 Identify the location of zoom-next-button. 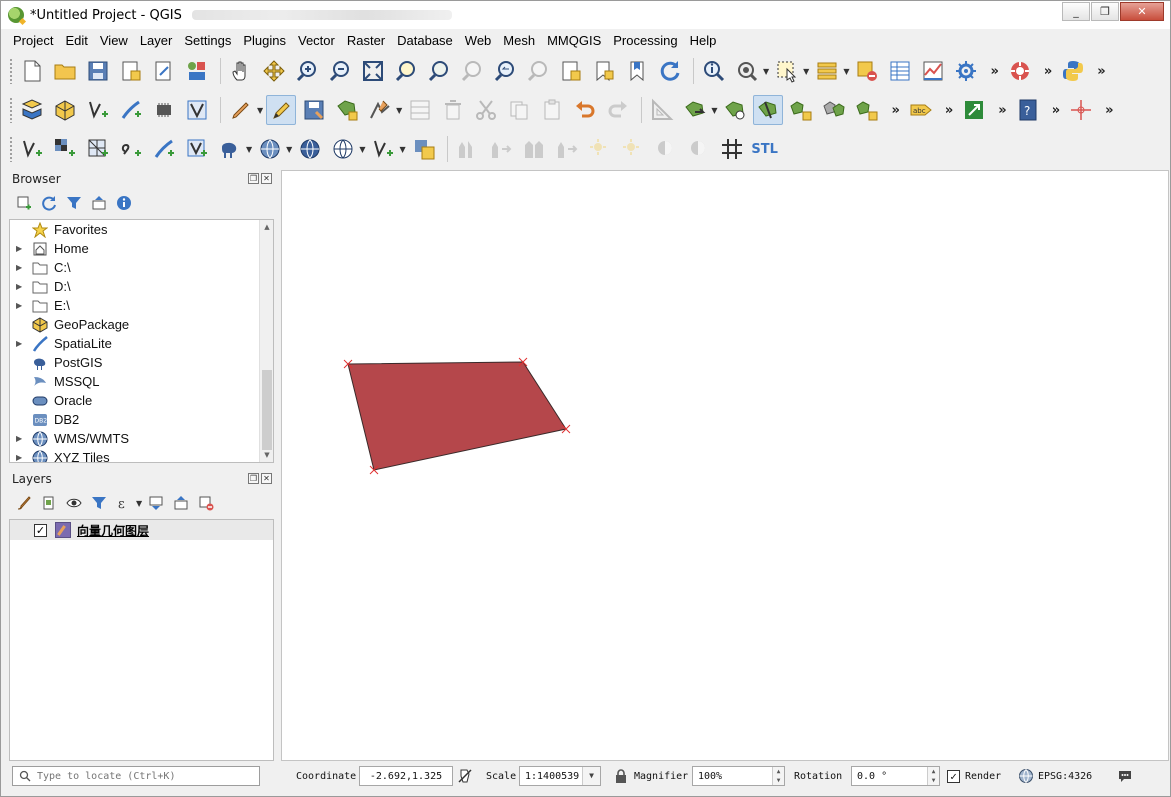
(538, 71).